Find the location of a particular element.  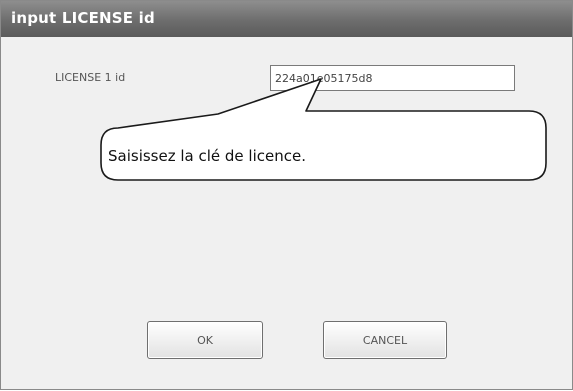

ok-button: OK is located at coordinates (205, 340).